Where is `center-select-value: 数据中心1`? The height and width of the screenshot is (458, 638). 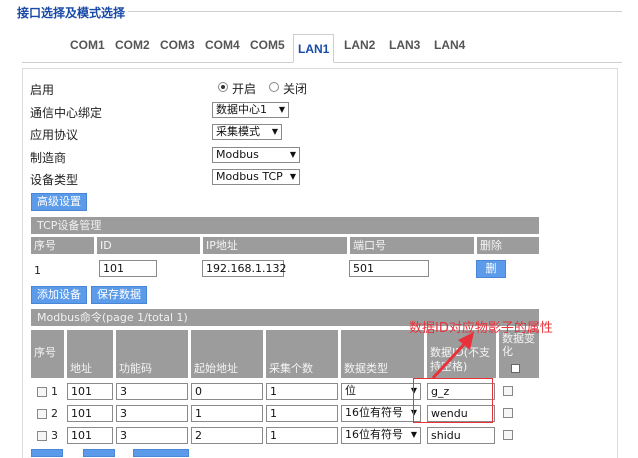
center-select-value: 数据中心1 is located at coordinates (241, 109).